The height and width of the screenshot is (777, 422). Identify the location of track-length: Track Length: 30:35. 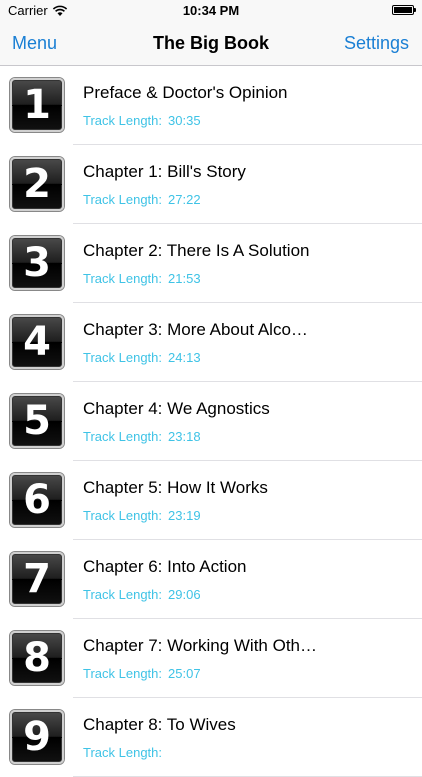
(142, 120).